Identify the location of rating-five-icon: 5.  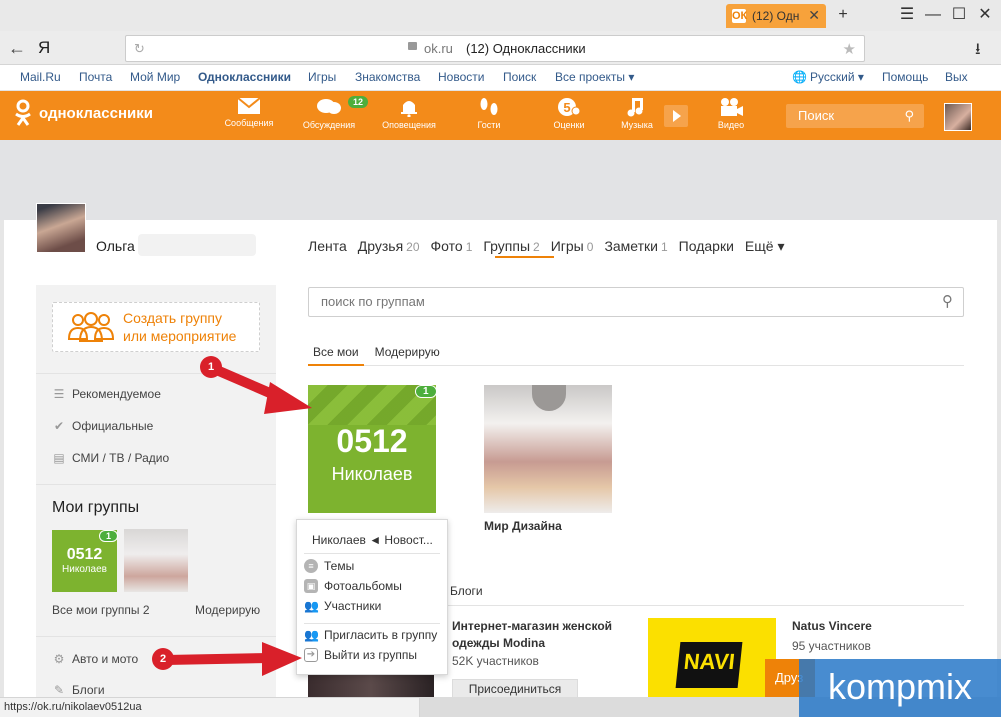
(569, 107).